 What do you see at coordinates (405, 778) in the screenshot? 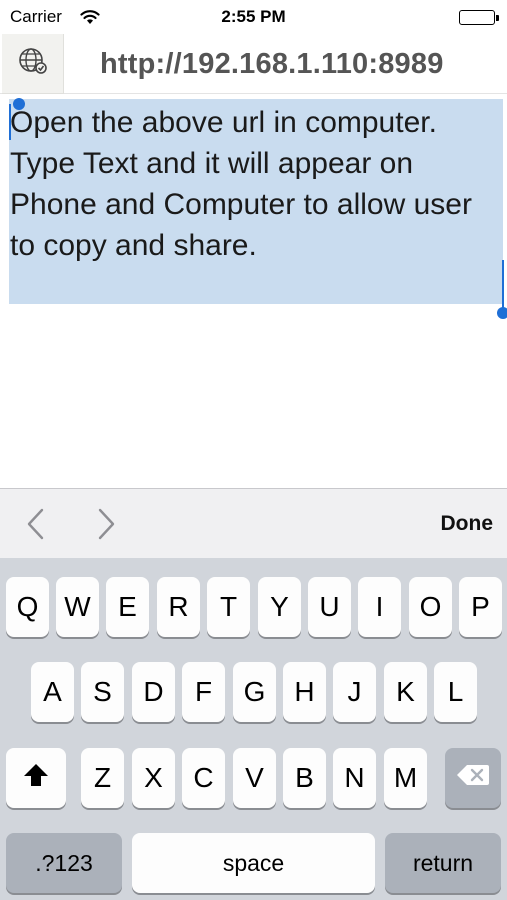
I see `key-m: M` at bounding box center [405, 778].